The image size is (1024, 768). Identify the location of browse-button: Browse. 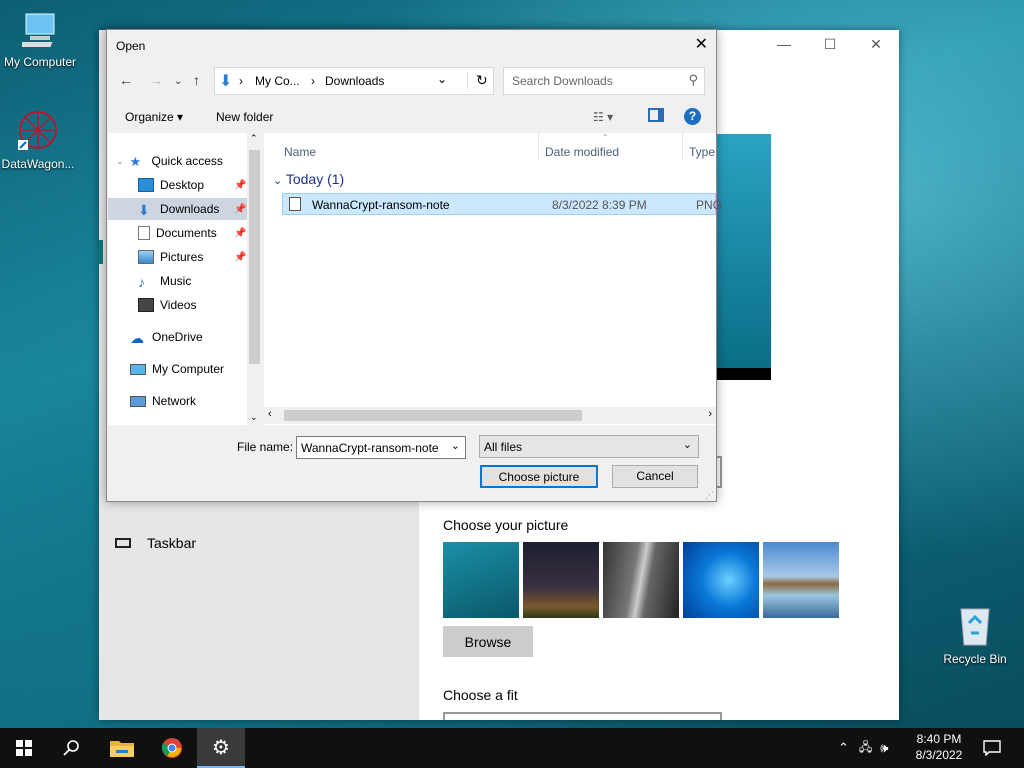
(488, 641).